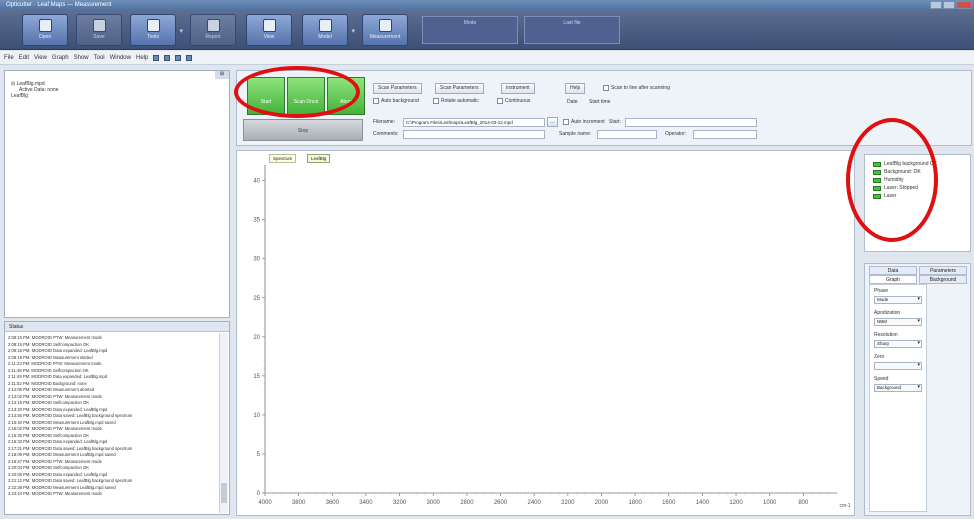  What do you see at coordinates (325, 25) in the screenshot?
I see `model-icon` at bounding box center [325, 25].